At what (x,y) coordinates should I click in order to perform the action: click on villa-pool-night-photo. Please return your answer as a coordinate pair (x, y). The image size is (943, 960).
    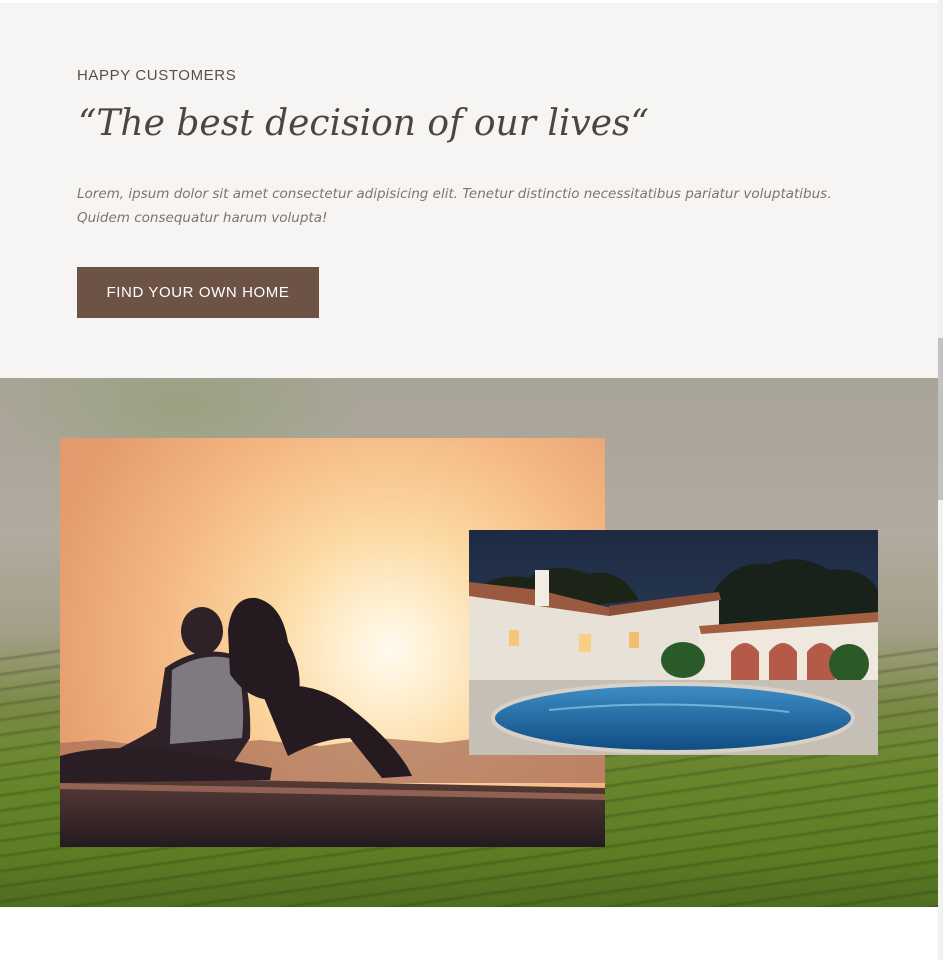
    Looking at the image, I should click on (673, 642).